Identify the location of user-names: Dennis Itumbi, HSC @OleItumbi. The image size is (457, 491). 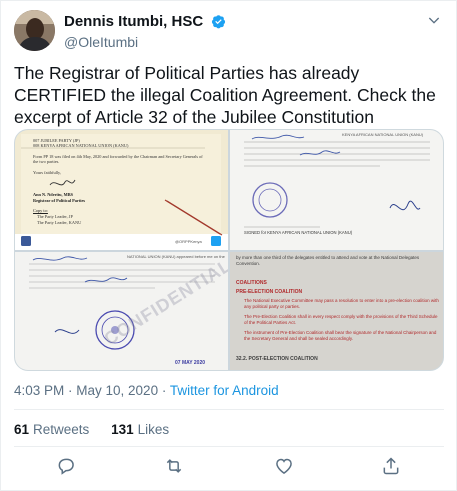
(145, 31).